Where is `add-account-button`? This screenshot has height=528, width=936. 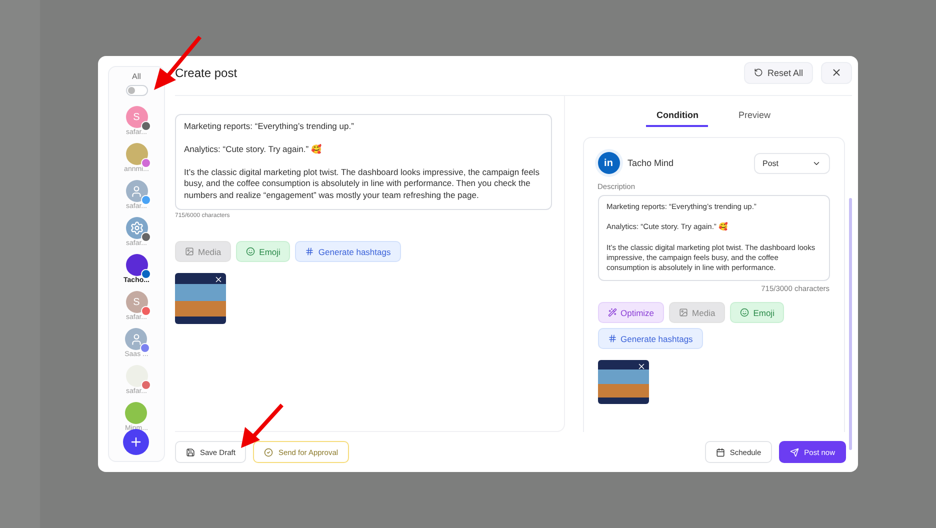 add-account-button is located at coordinates (136, 442).